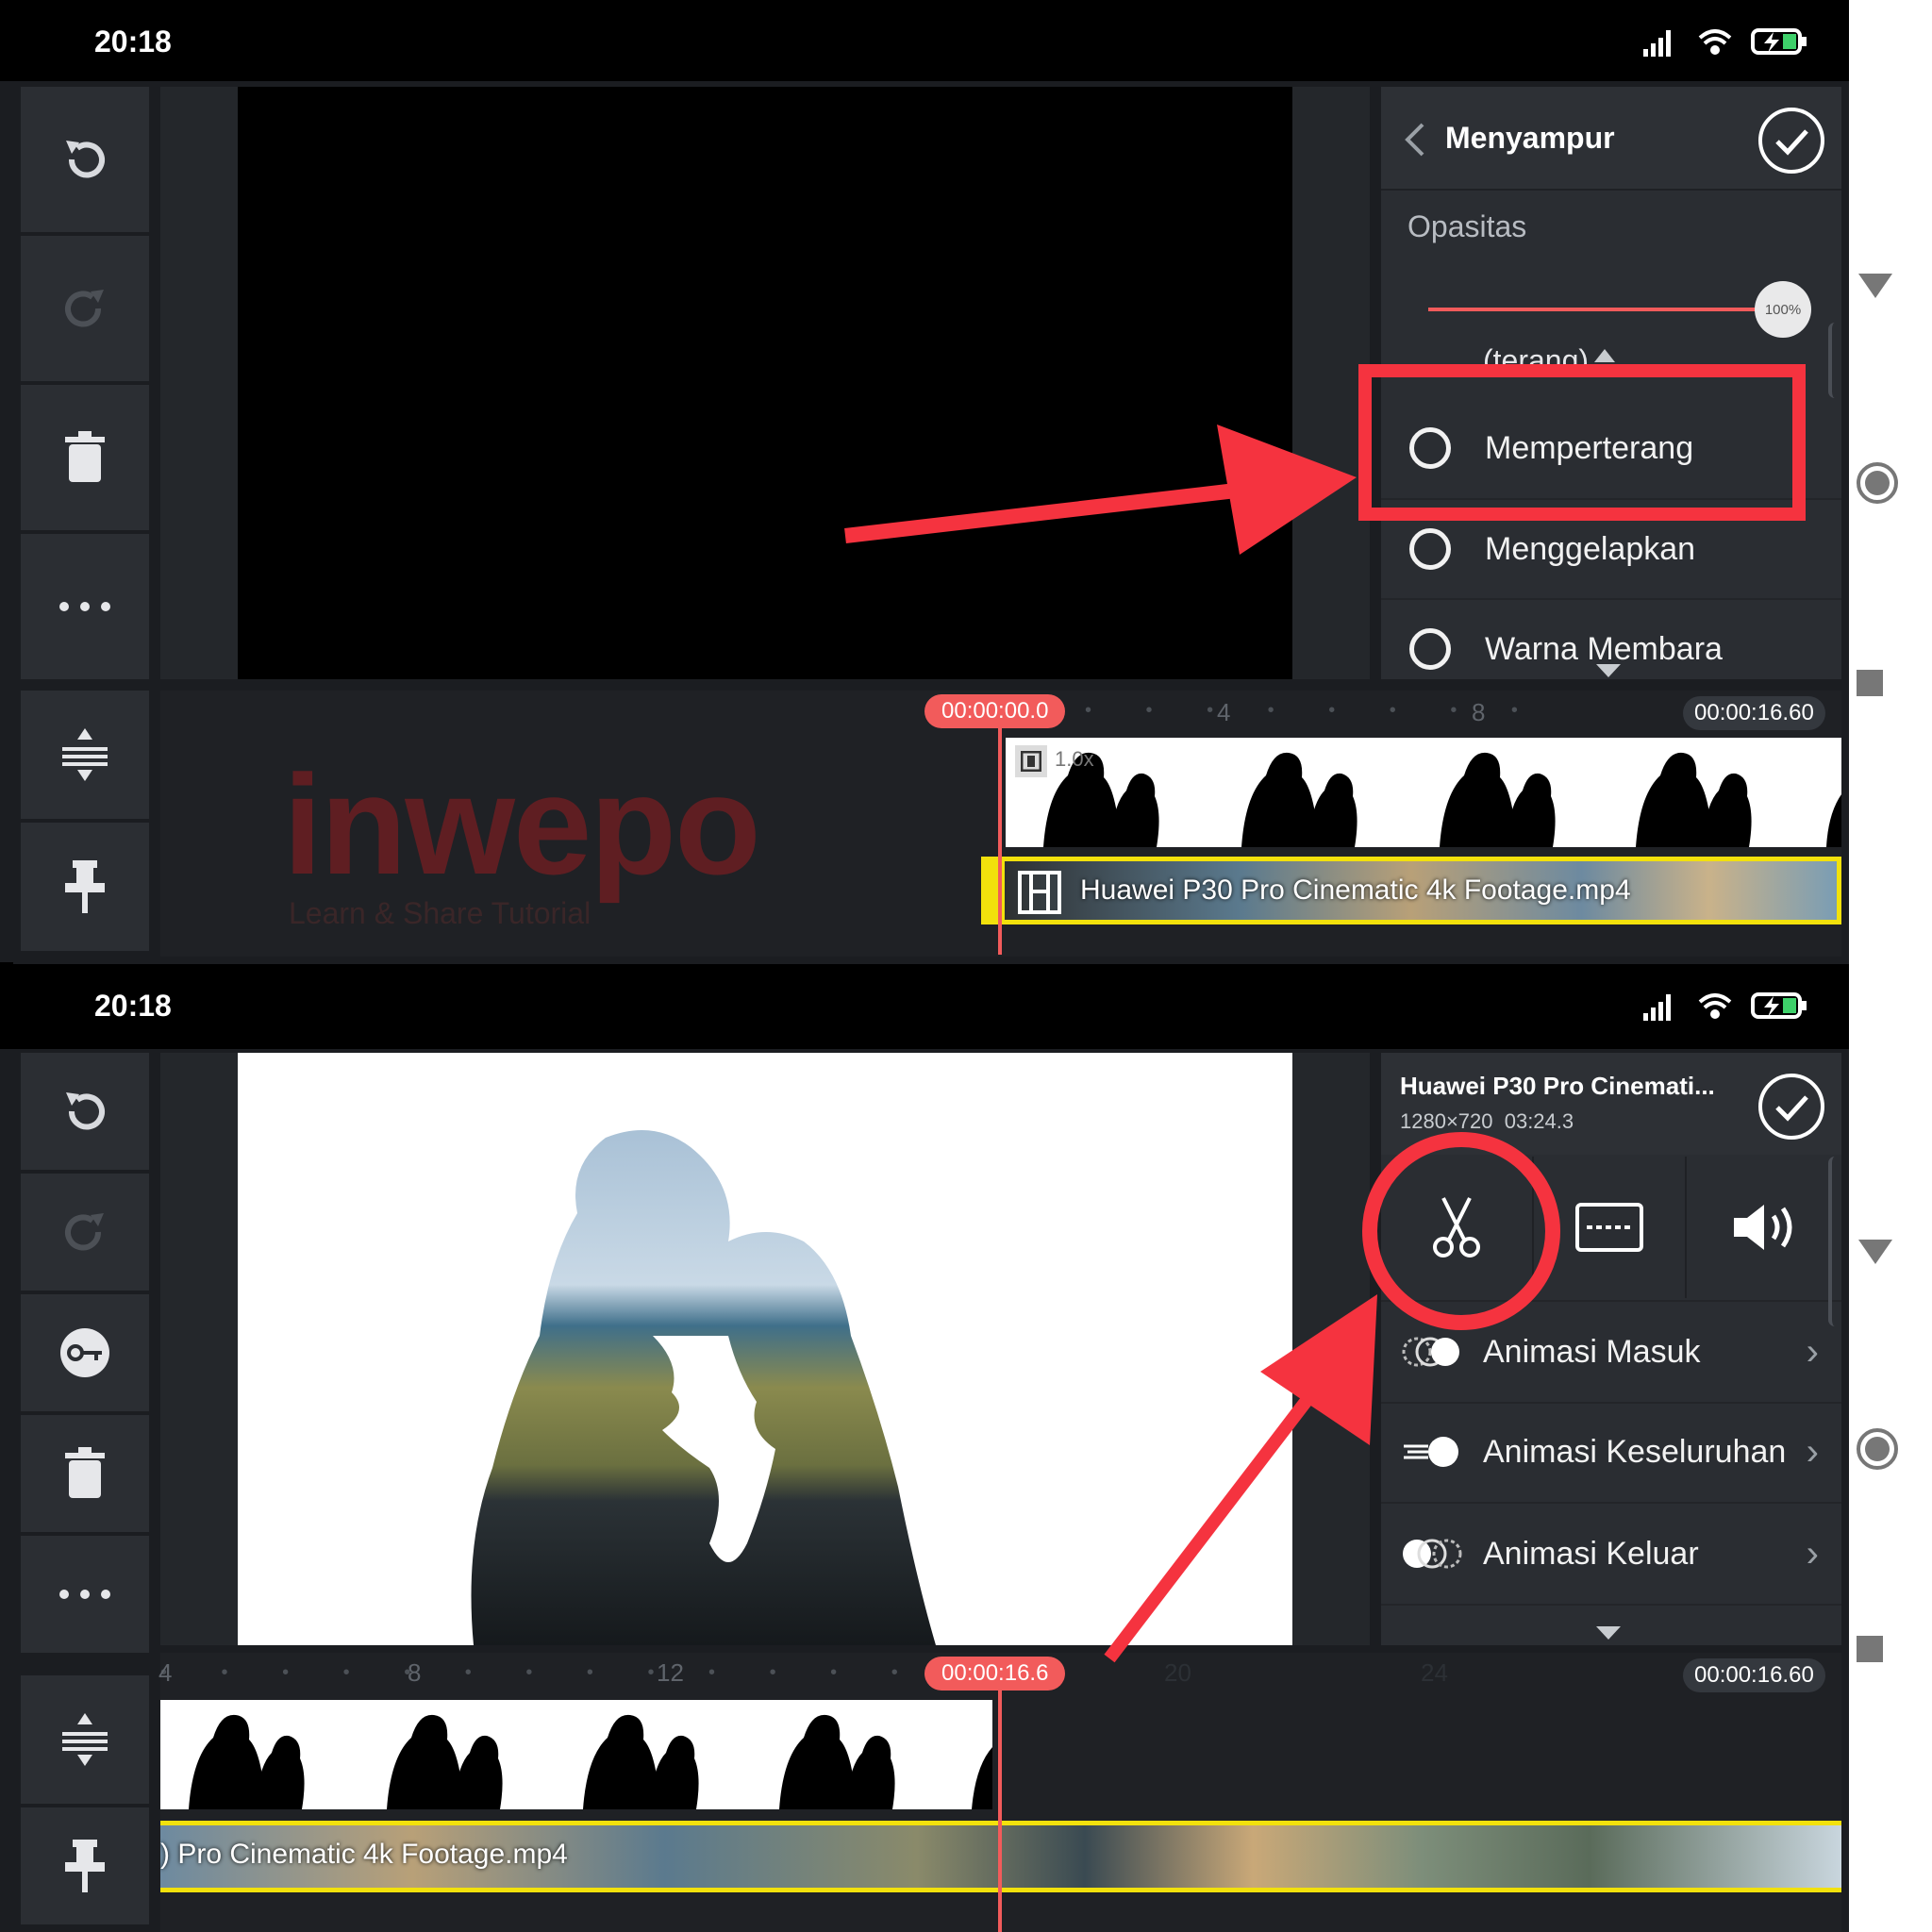 The width and height of the screenshot is (1932, 1932). I want to click on menu-label: Animasi Masuk, so click(1592, 1351).